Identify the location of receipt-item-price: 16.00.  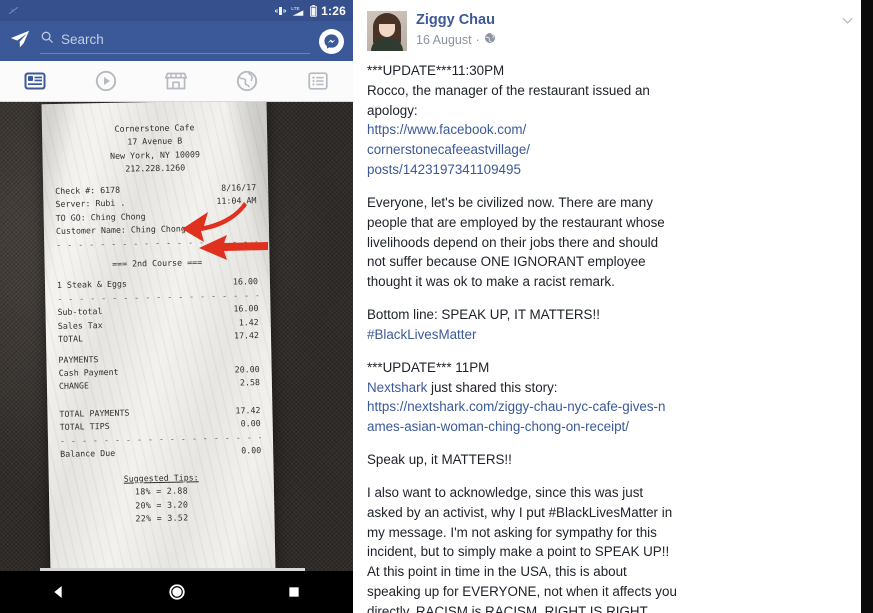
(245, 281).